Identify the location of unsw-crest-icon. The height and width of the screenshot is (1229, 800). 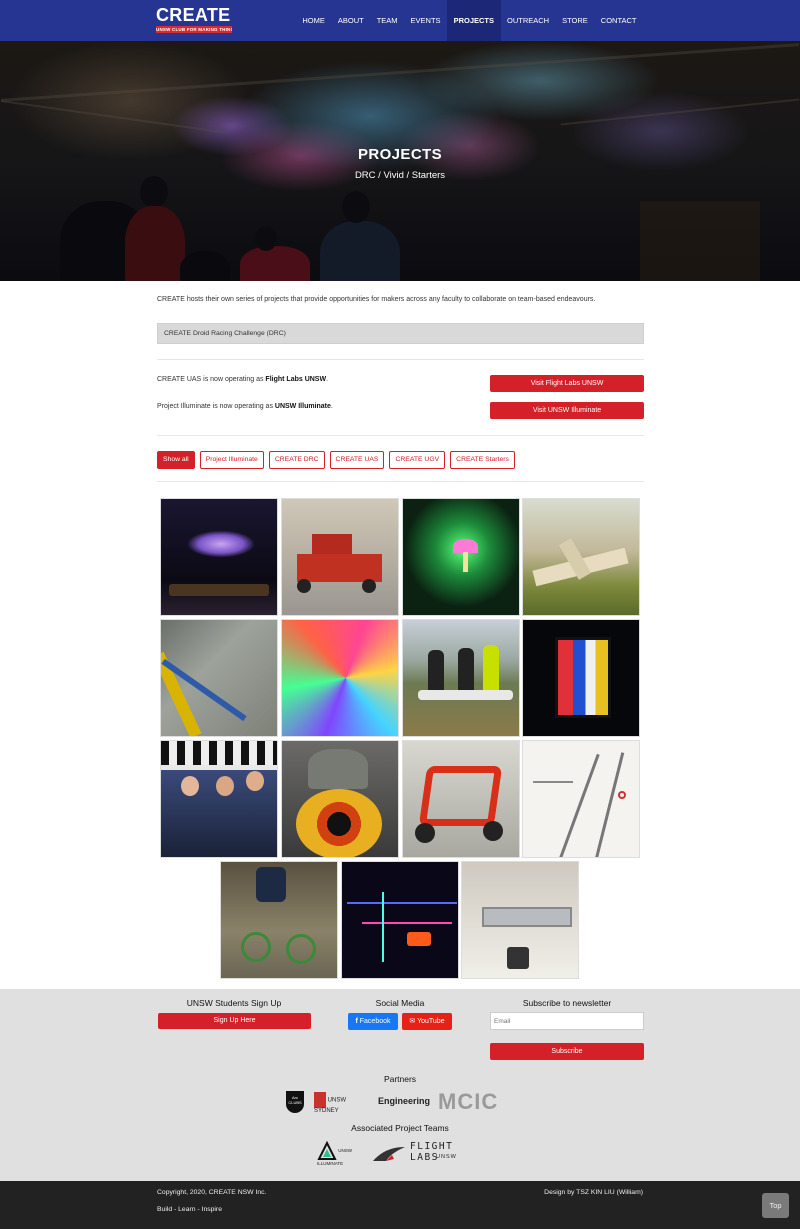
(320, 1100).